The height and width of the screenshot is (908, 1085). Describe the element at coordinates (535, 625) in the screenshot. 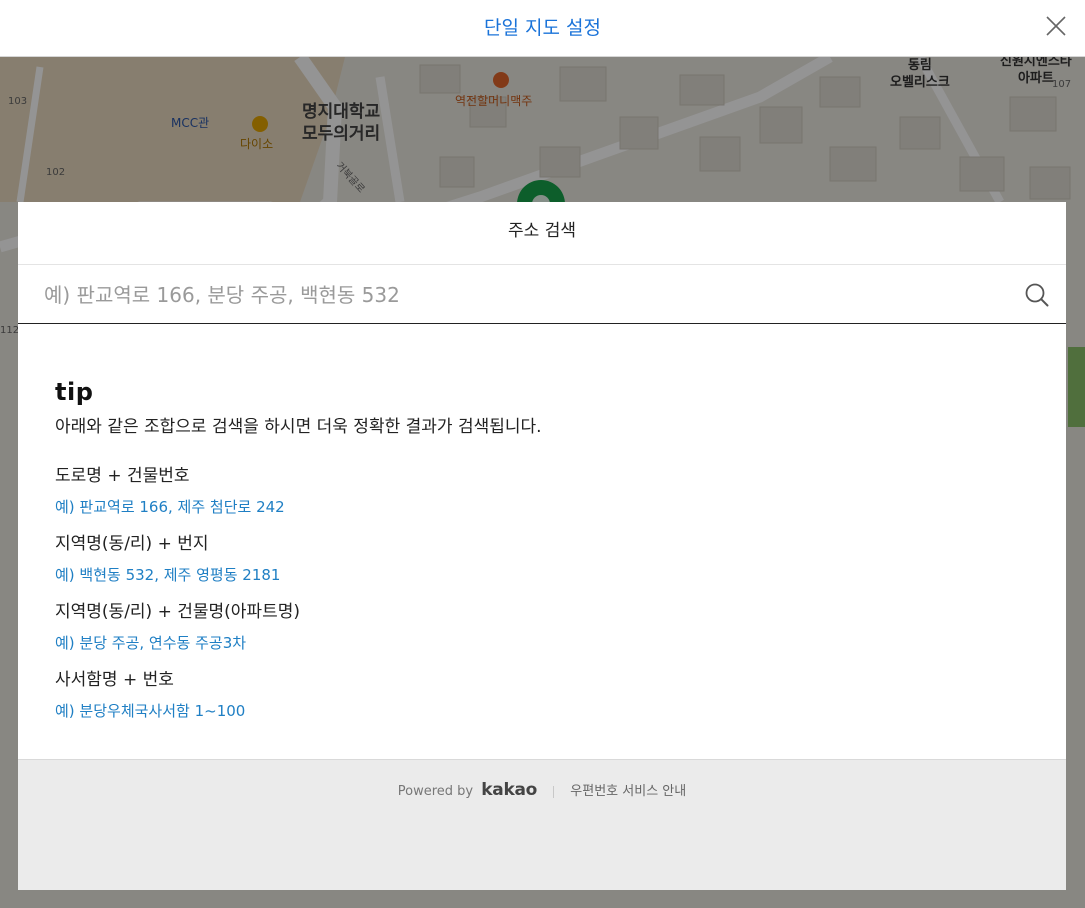

I see `tip-item: 지역명(동/리) + 건물명(아파트명) 예) 분당 주공, 연수동 주공3차` at that location.